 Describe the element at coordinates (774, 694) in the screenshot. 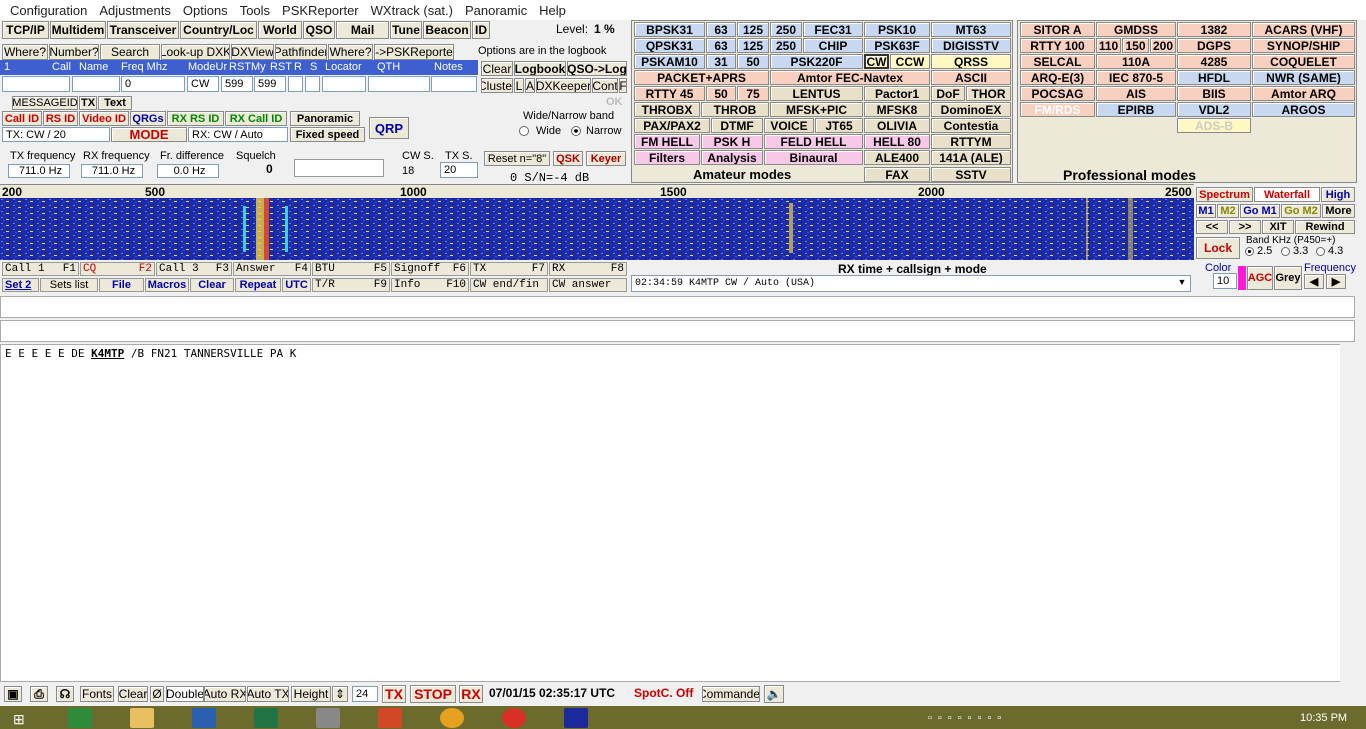

I see `speaker-icon: 🔈` at that location.